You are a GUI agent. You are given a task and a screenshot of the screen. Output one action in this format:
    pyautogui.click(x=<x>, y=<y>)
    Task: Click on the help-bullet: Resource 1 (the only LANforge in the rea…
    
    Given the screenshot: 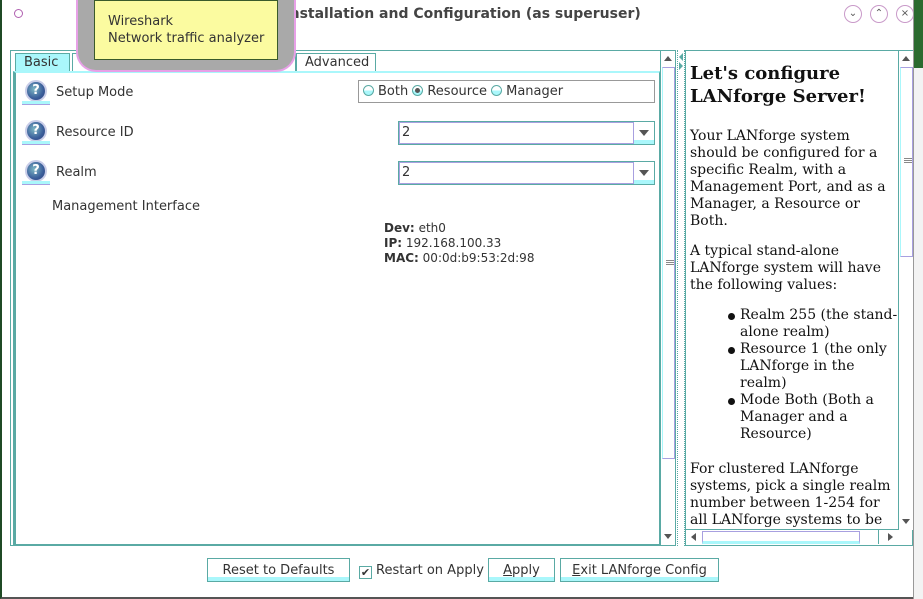 What is the action you would take?
    pyautogui.click(x=813, y=366)
    